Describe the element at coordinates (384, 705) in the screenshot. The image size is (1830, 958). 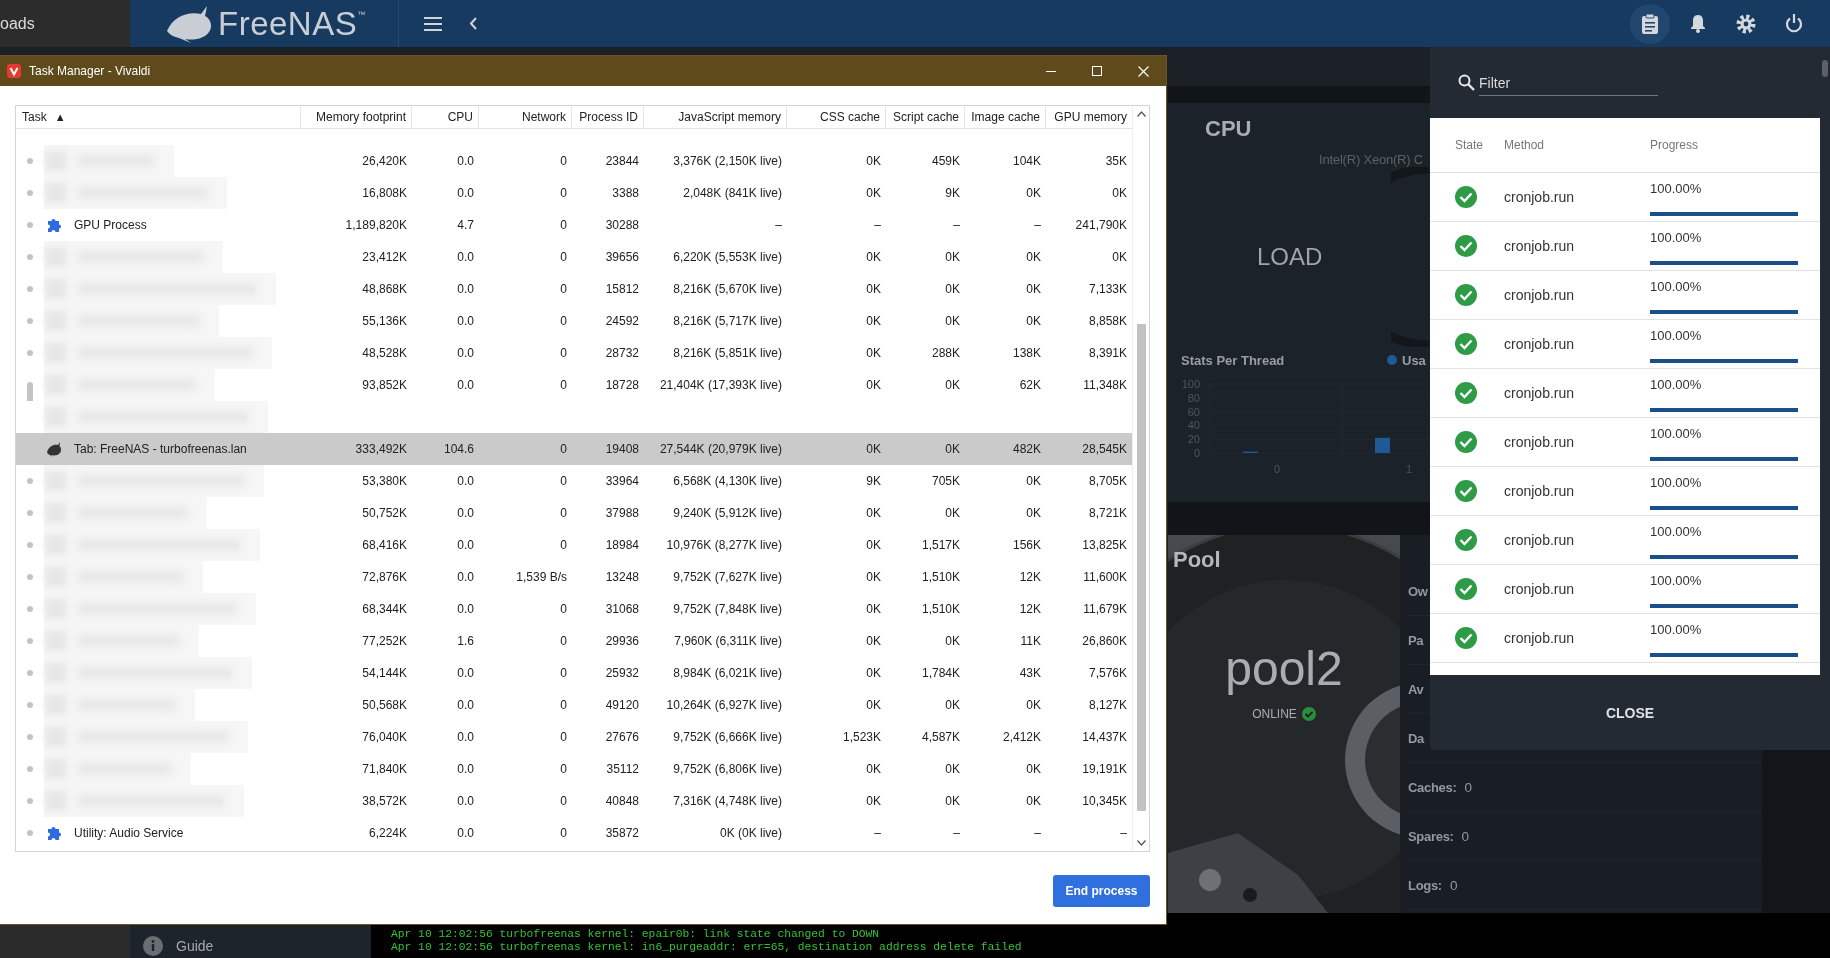
I see `table-cell-text: 50,568K` at that location.